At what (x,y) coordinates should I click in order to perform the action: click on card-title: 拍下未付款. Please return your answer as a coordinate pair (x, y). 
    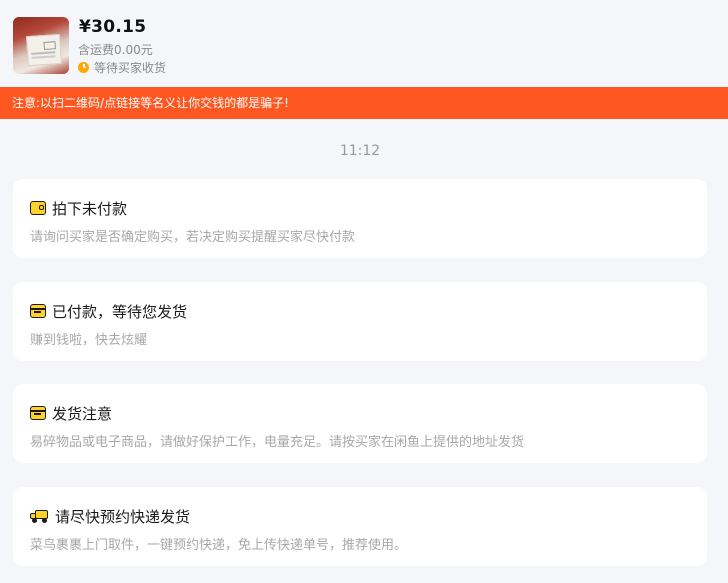
    Looking at the image, I should click on (90, 208).